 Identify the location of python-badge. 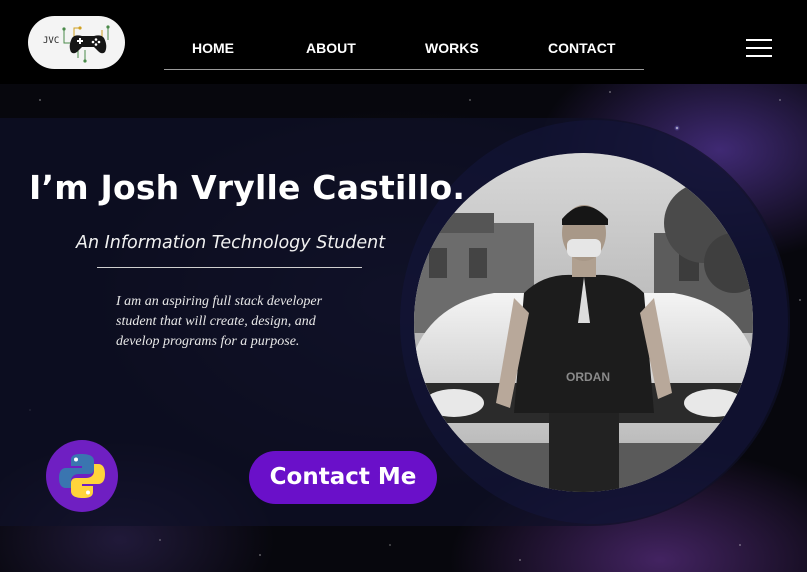
(82, 476).